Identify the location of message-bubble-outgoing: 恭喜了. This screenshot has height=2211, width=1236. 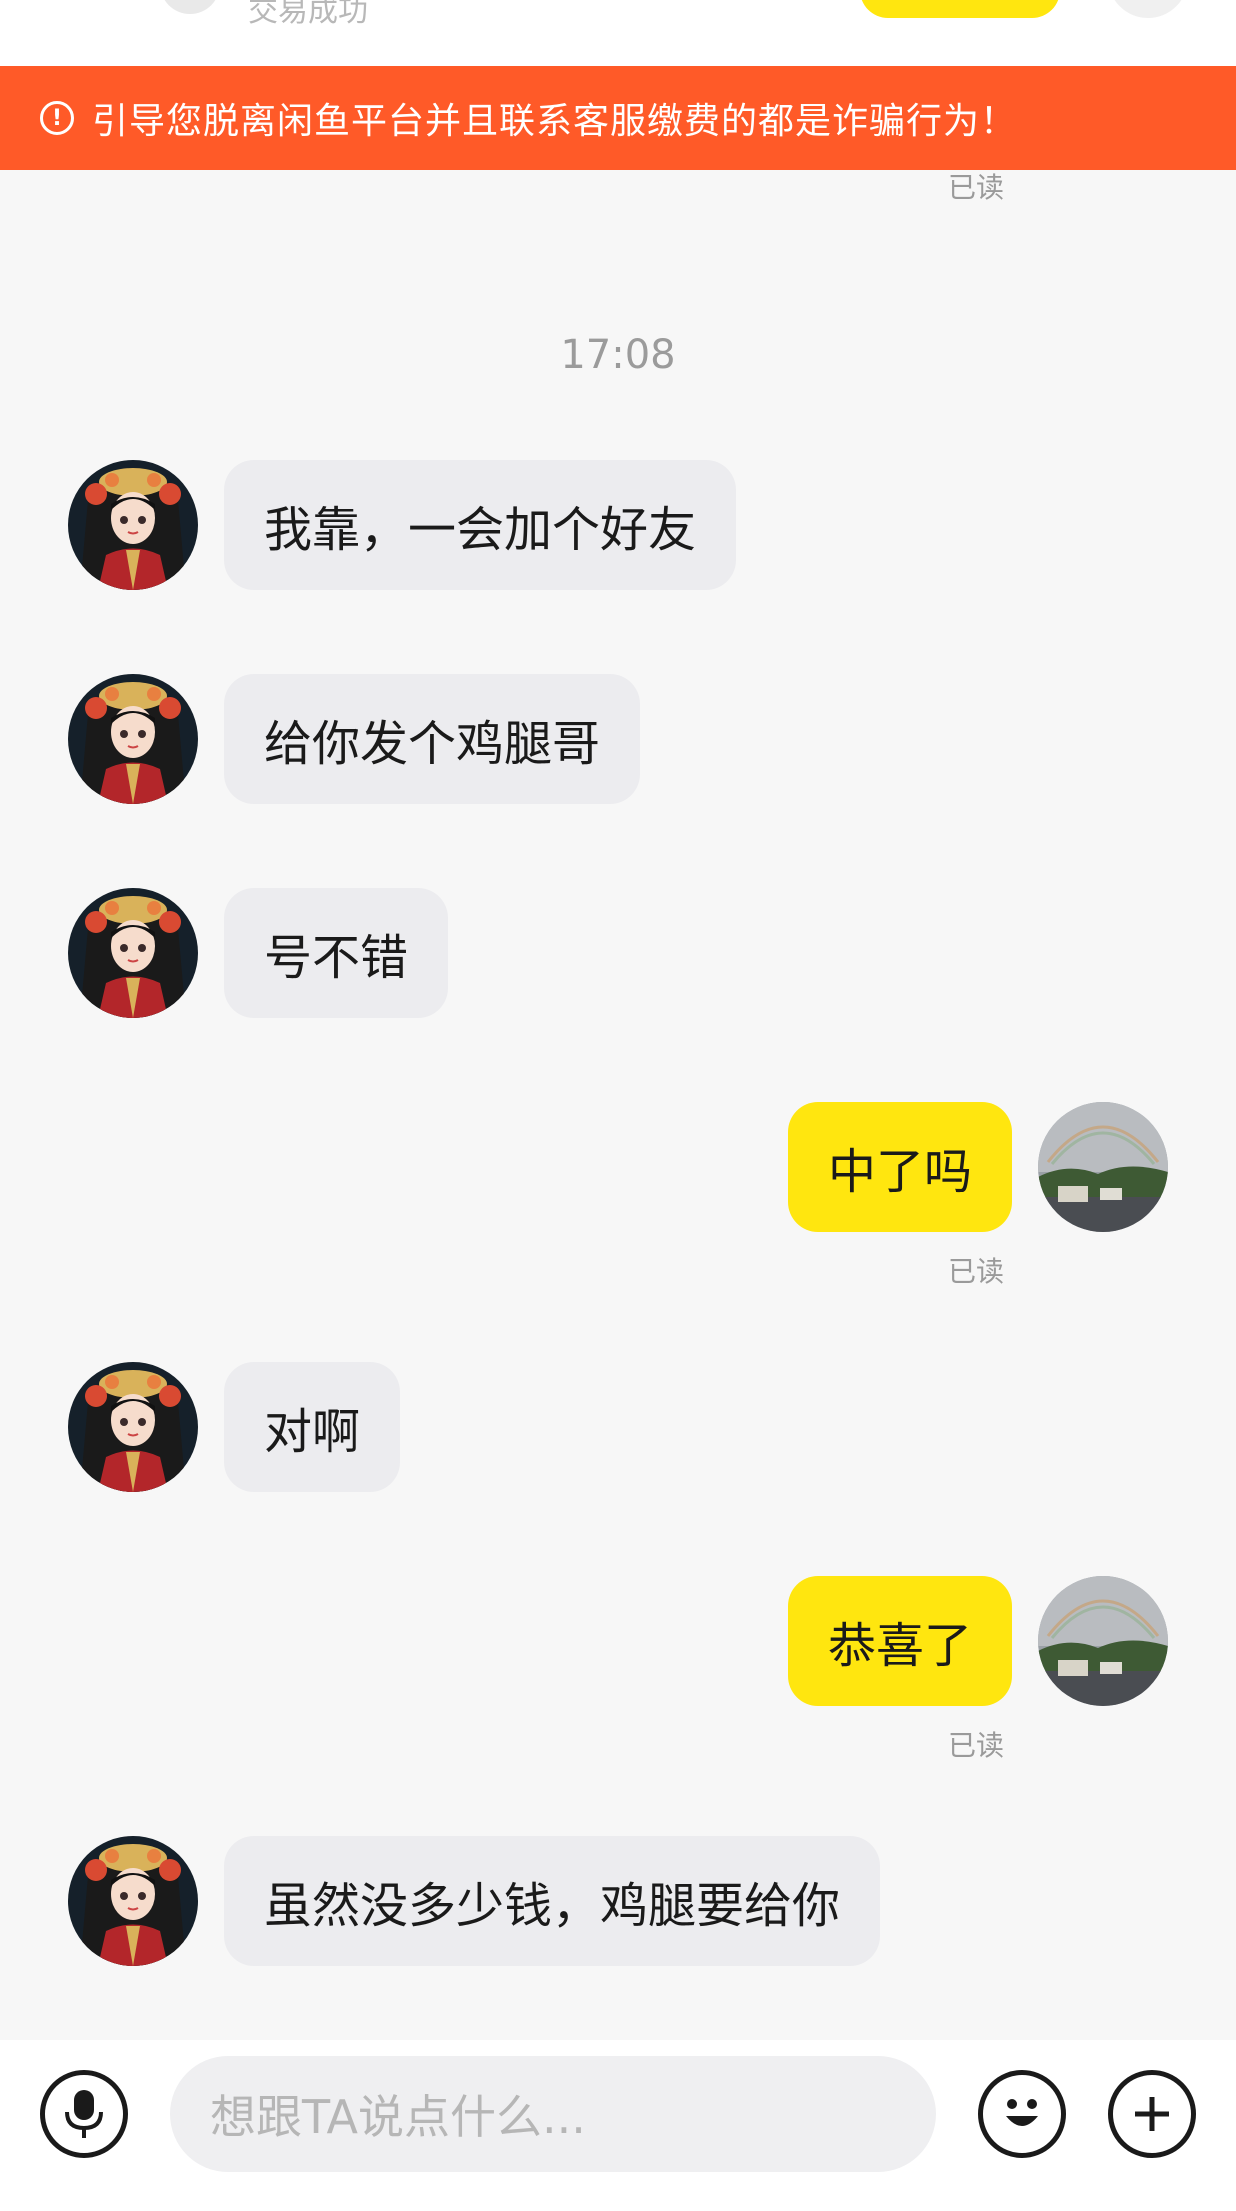
(899, 1641).